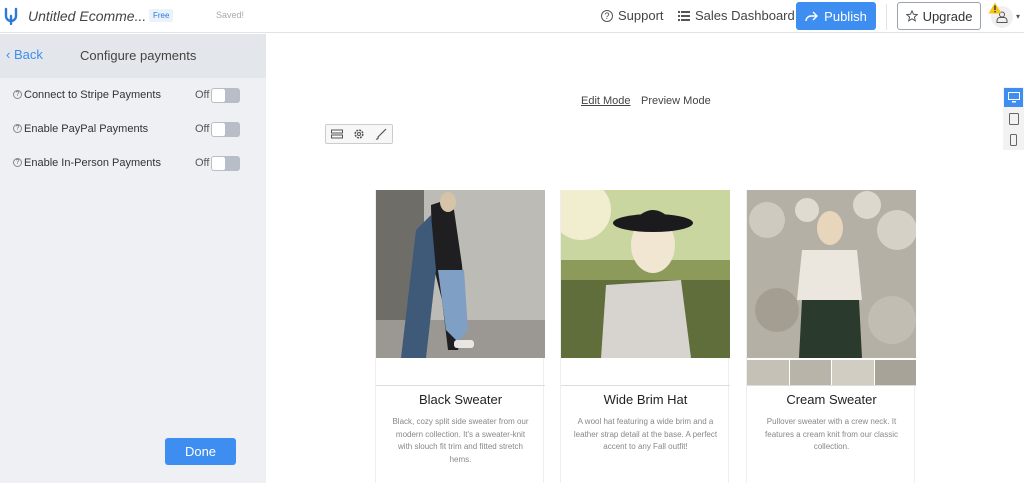  What do you see at coordinates (138, 55) in the screenshot?
I see `panel-title: Configure payments` at bounding box center [138, 55].